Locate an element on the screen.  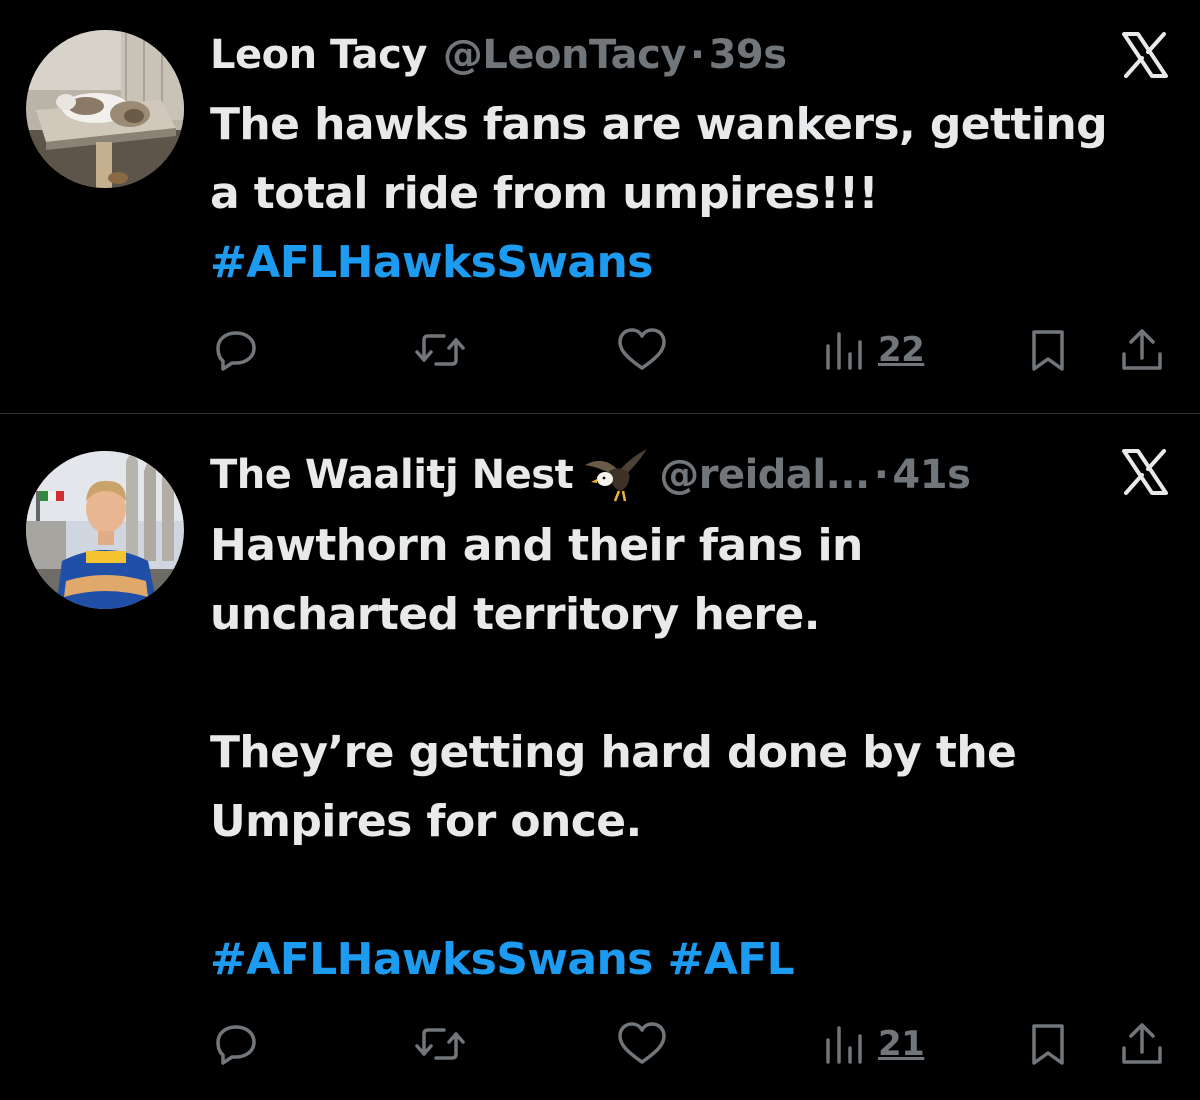
tweet-text-line: uncharted territory here. is located at coordinates (515, 614).